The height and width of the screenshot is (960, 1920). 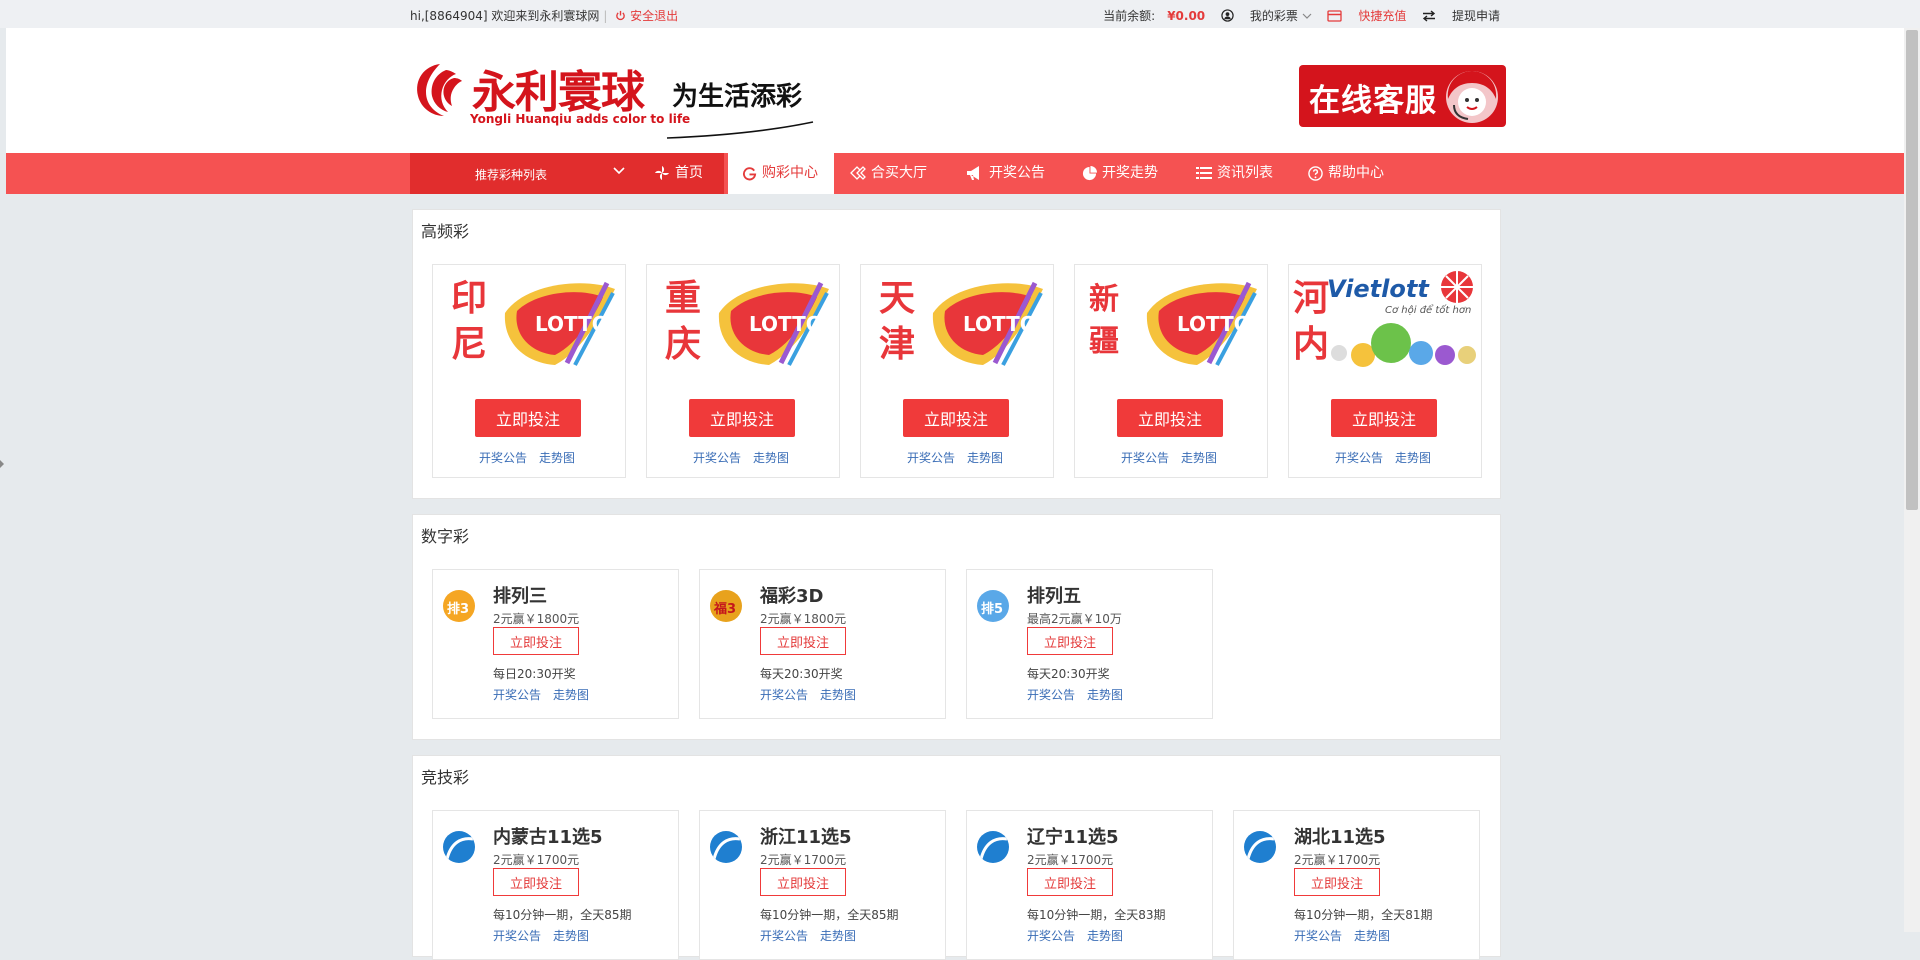 I want to click on online-service-button: 在线客服, so click(x=1402, y=96).